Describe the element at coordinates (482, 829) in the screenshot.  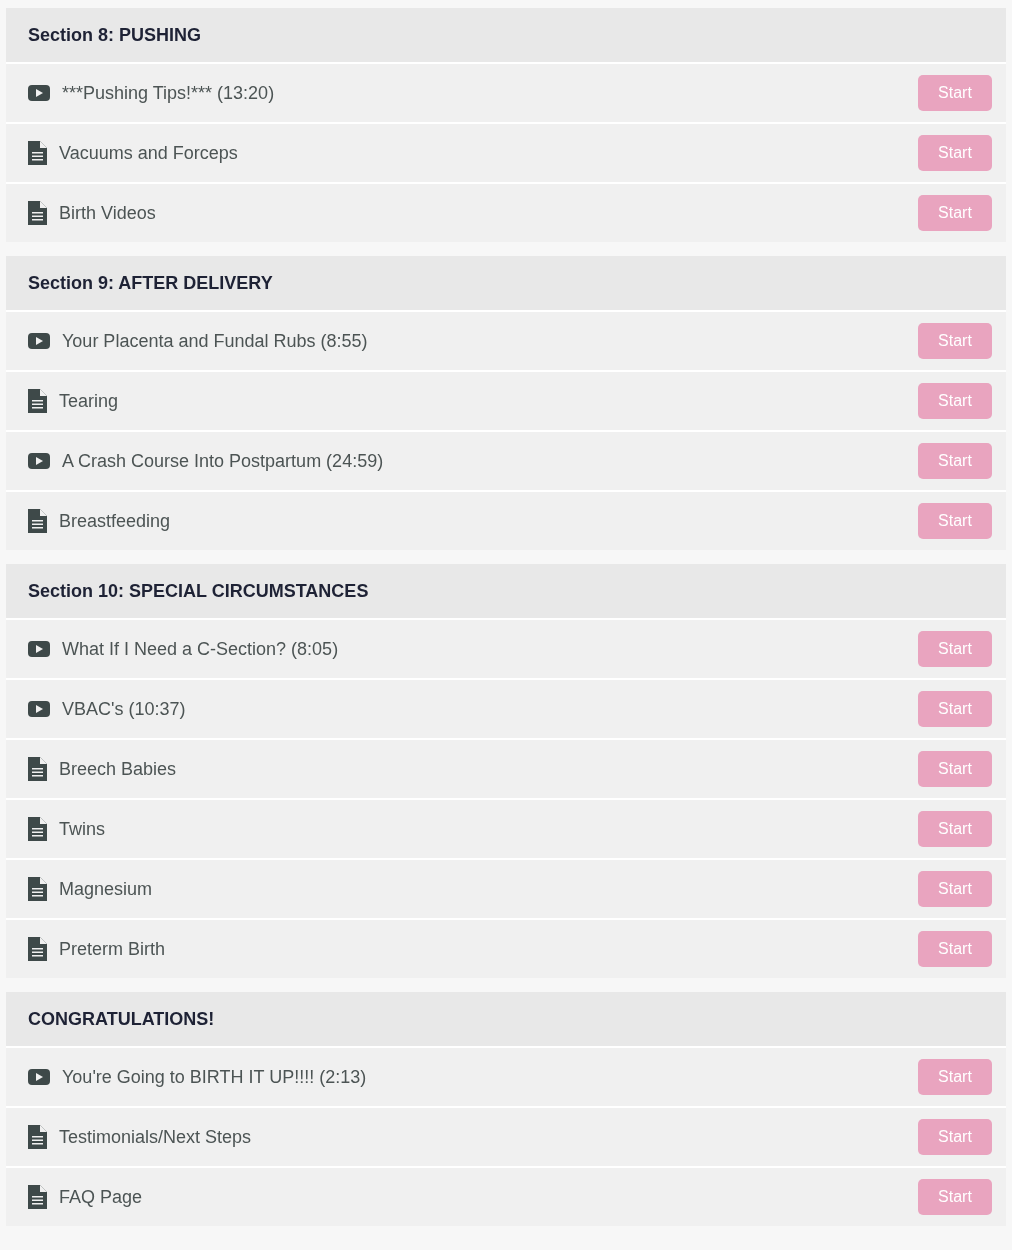
I see `lesson-title: Twins` at that location.